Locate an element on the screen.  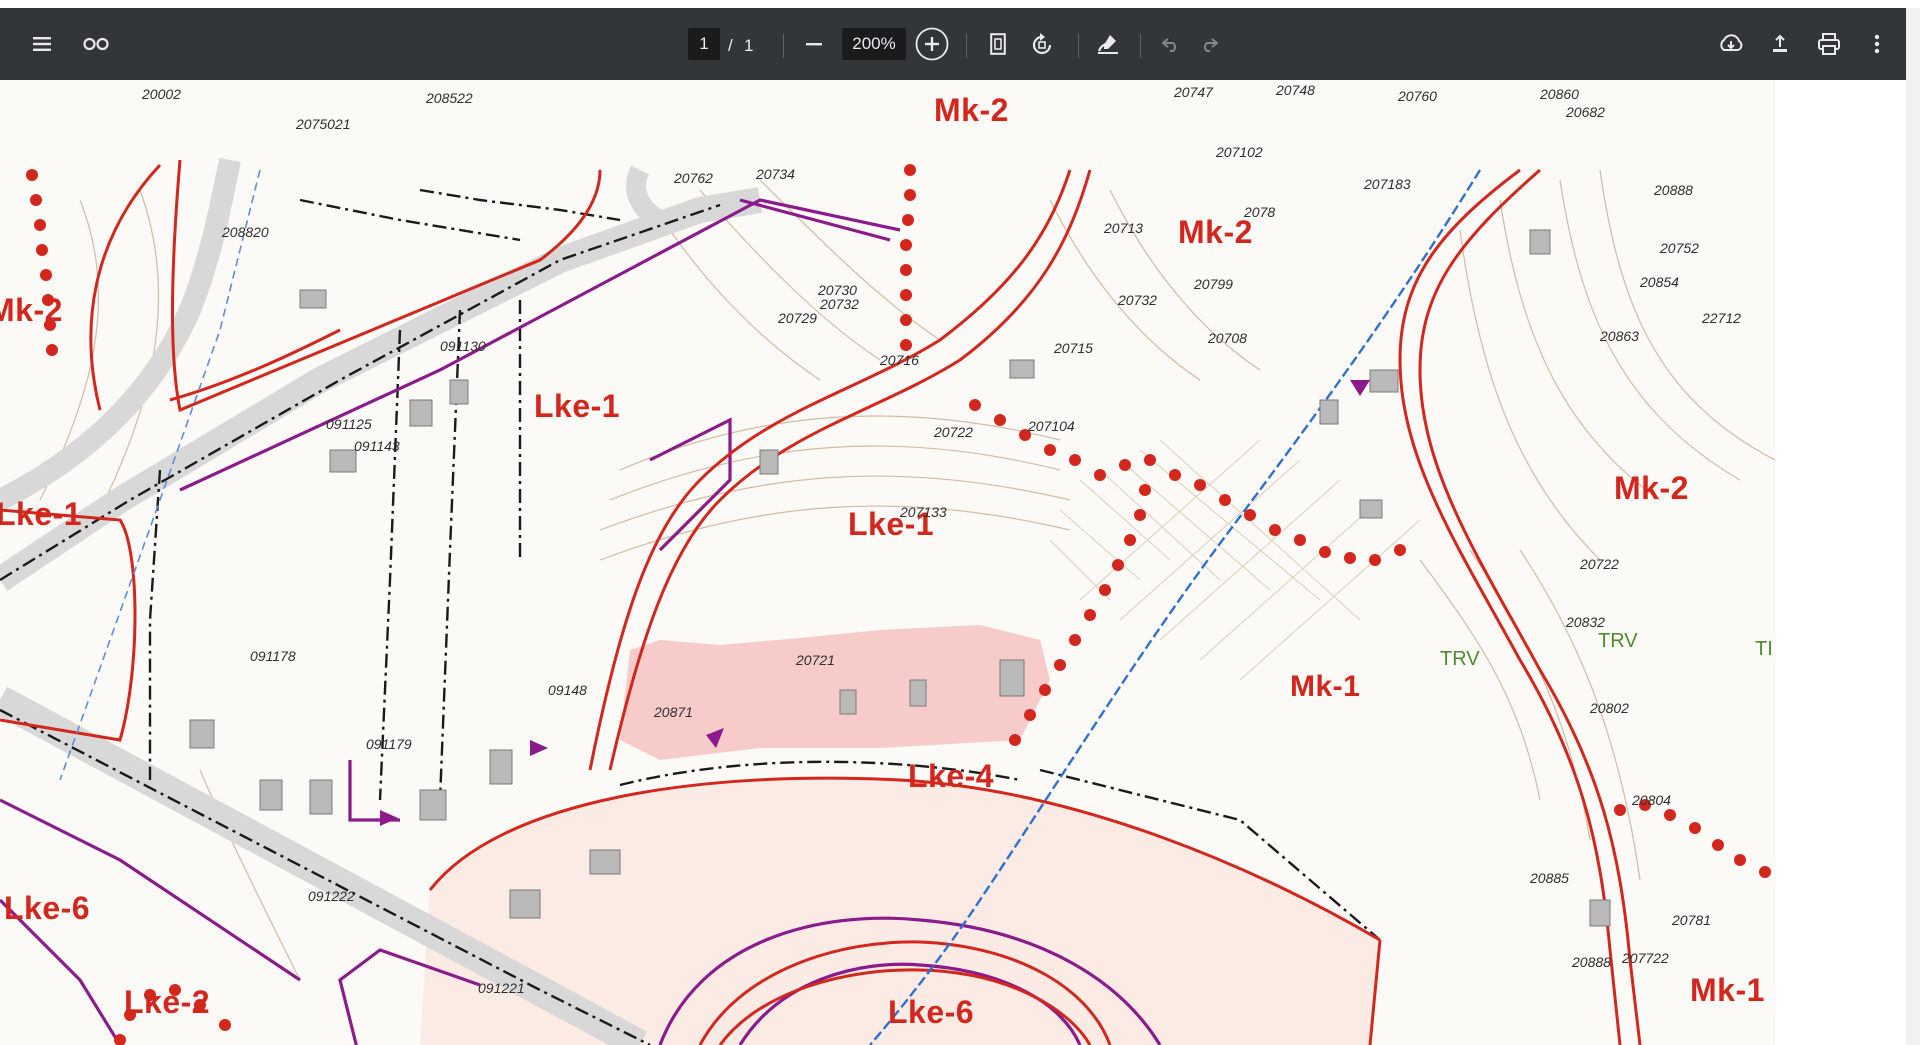
page-current: 1 is located at coordinates (704, 43).